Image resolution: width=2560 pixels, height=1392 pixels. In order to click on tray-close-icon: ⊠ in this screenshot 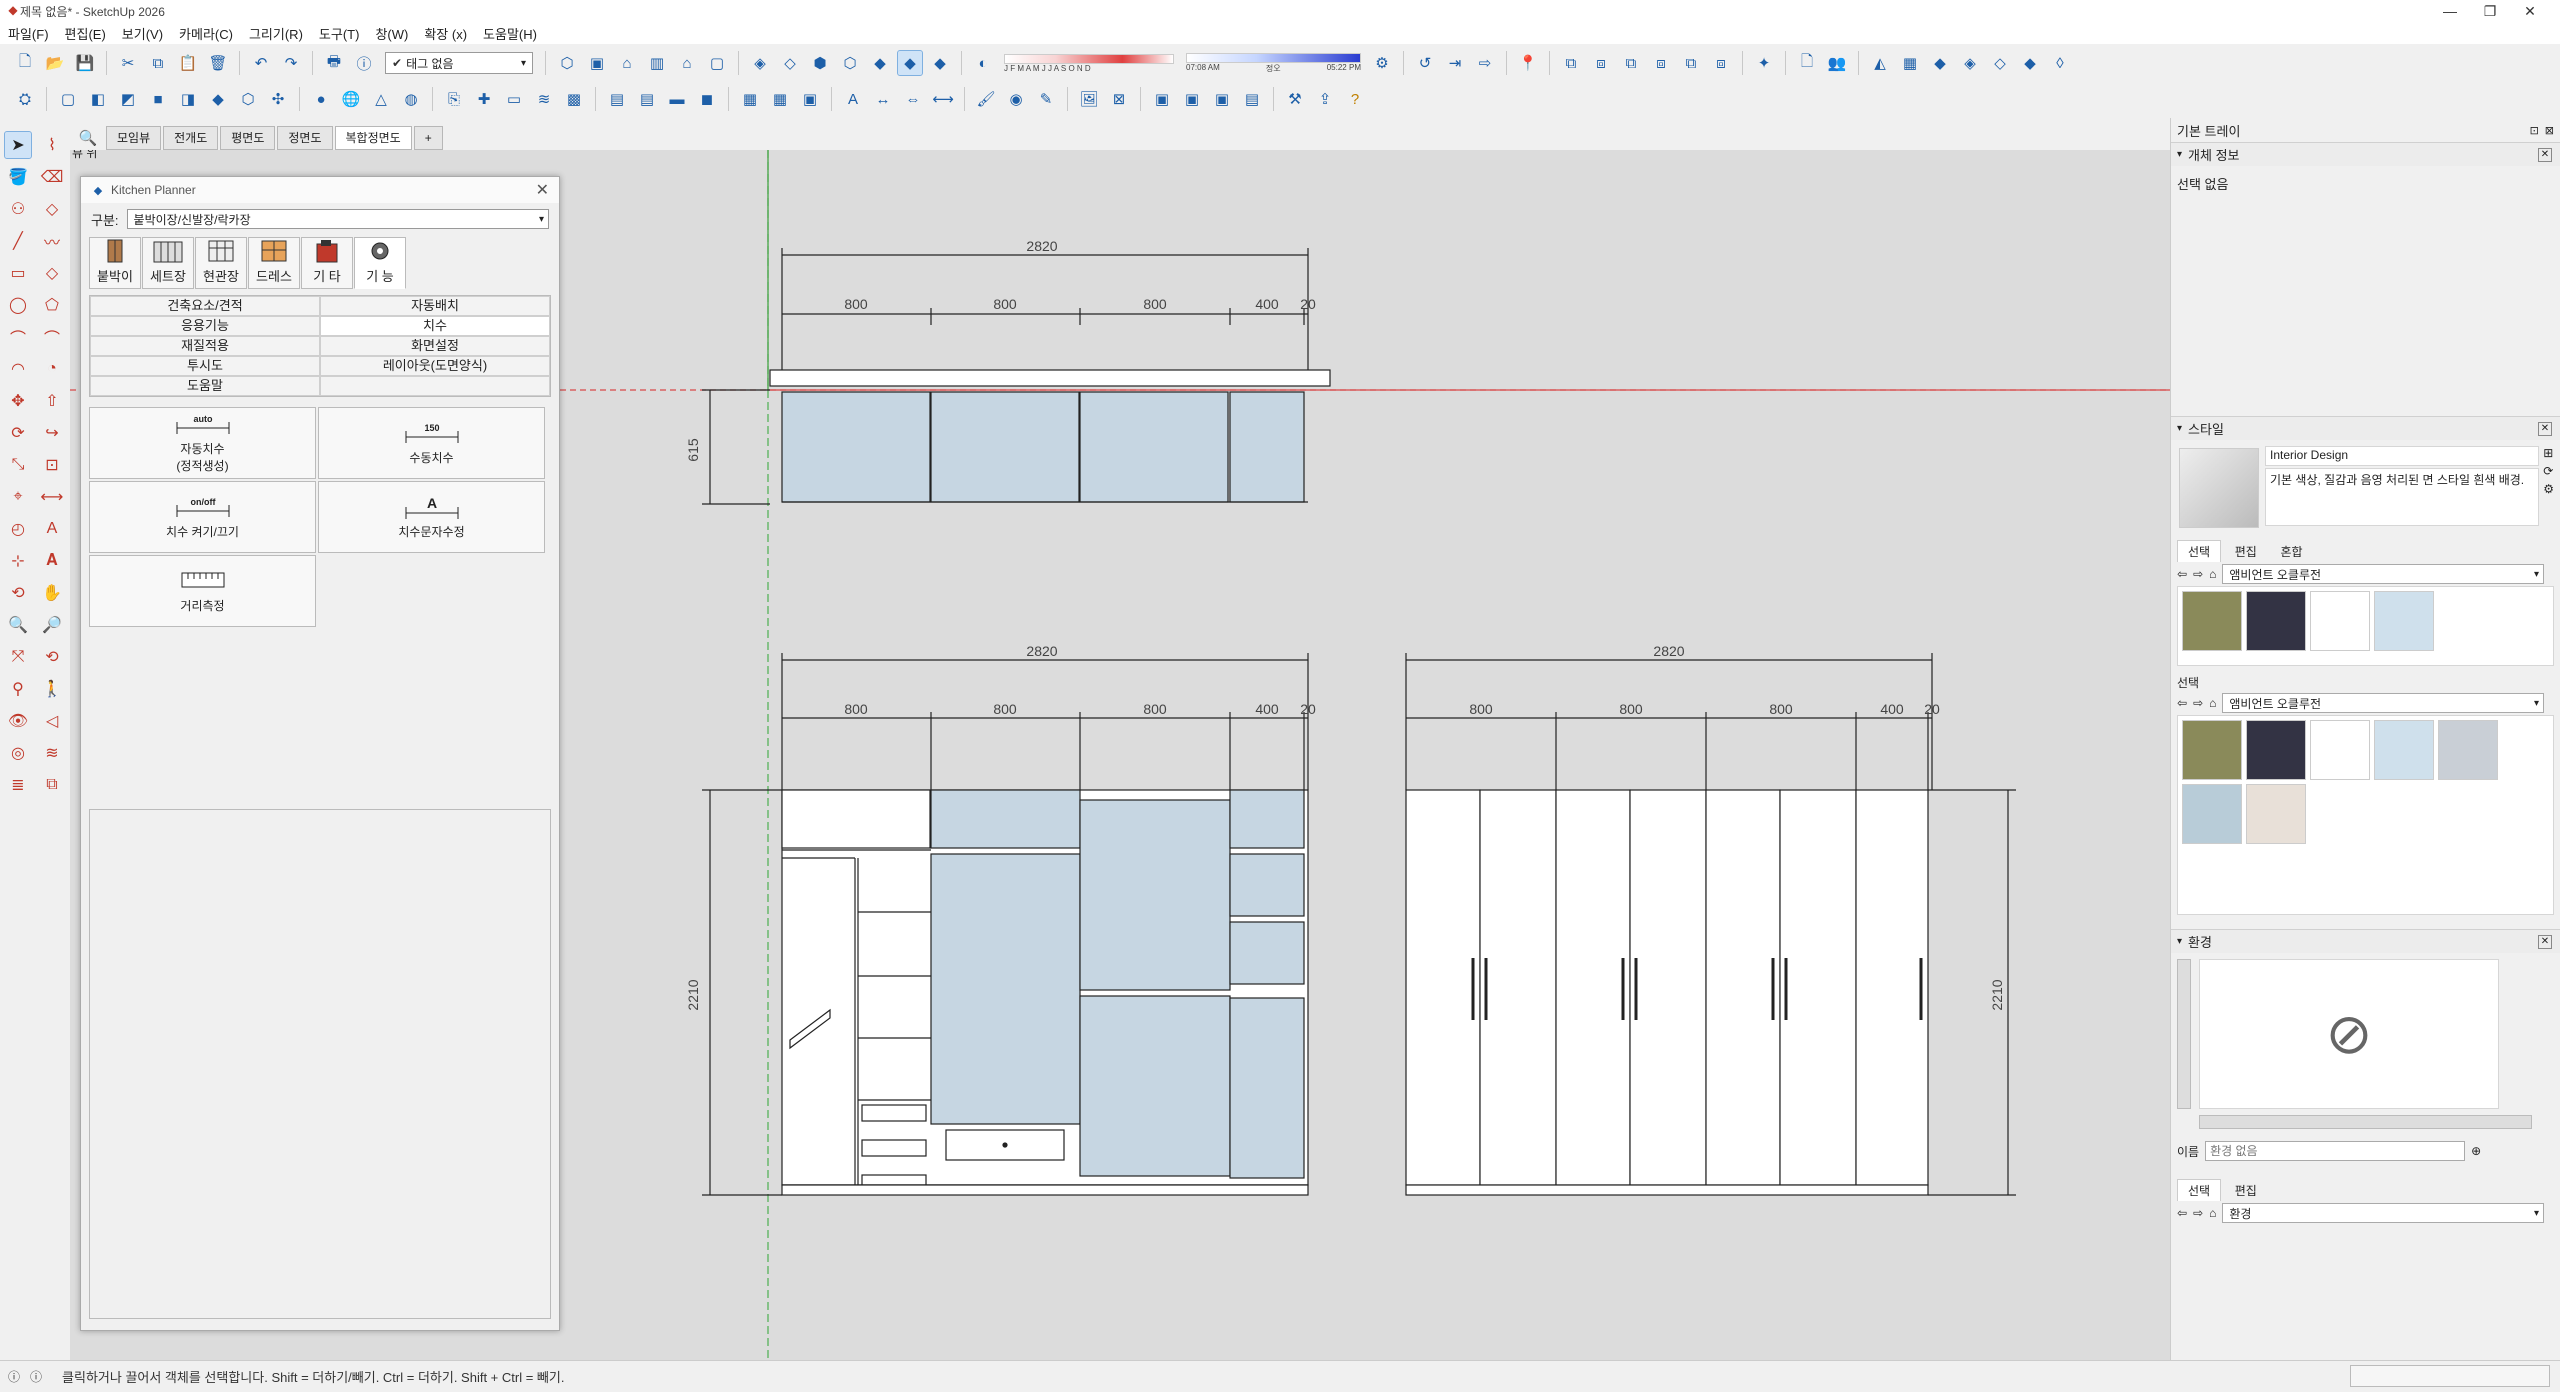, I will do `click(2549, 130)`.